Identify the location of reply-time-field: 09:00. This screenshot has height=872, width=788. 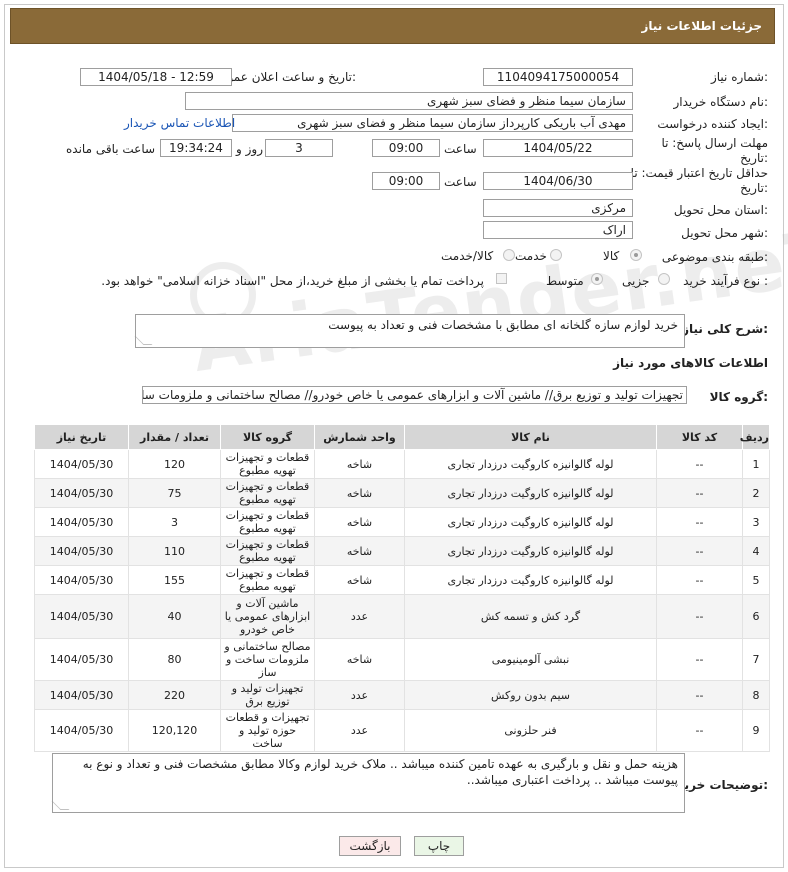
(406, 148).